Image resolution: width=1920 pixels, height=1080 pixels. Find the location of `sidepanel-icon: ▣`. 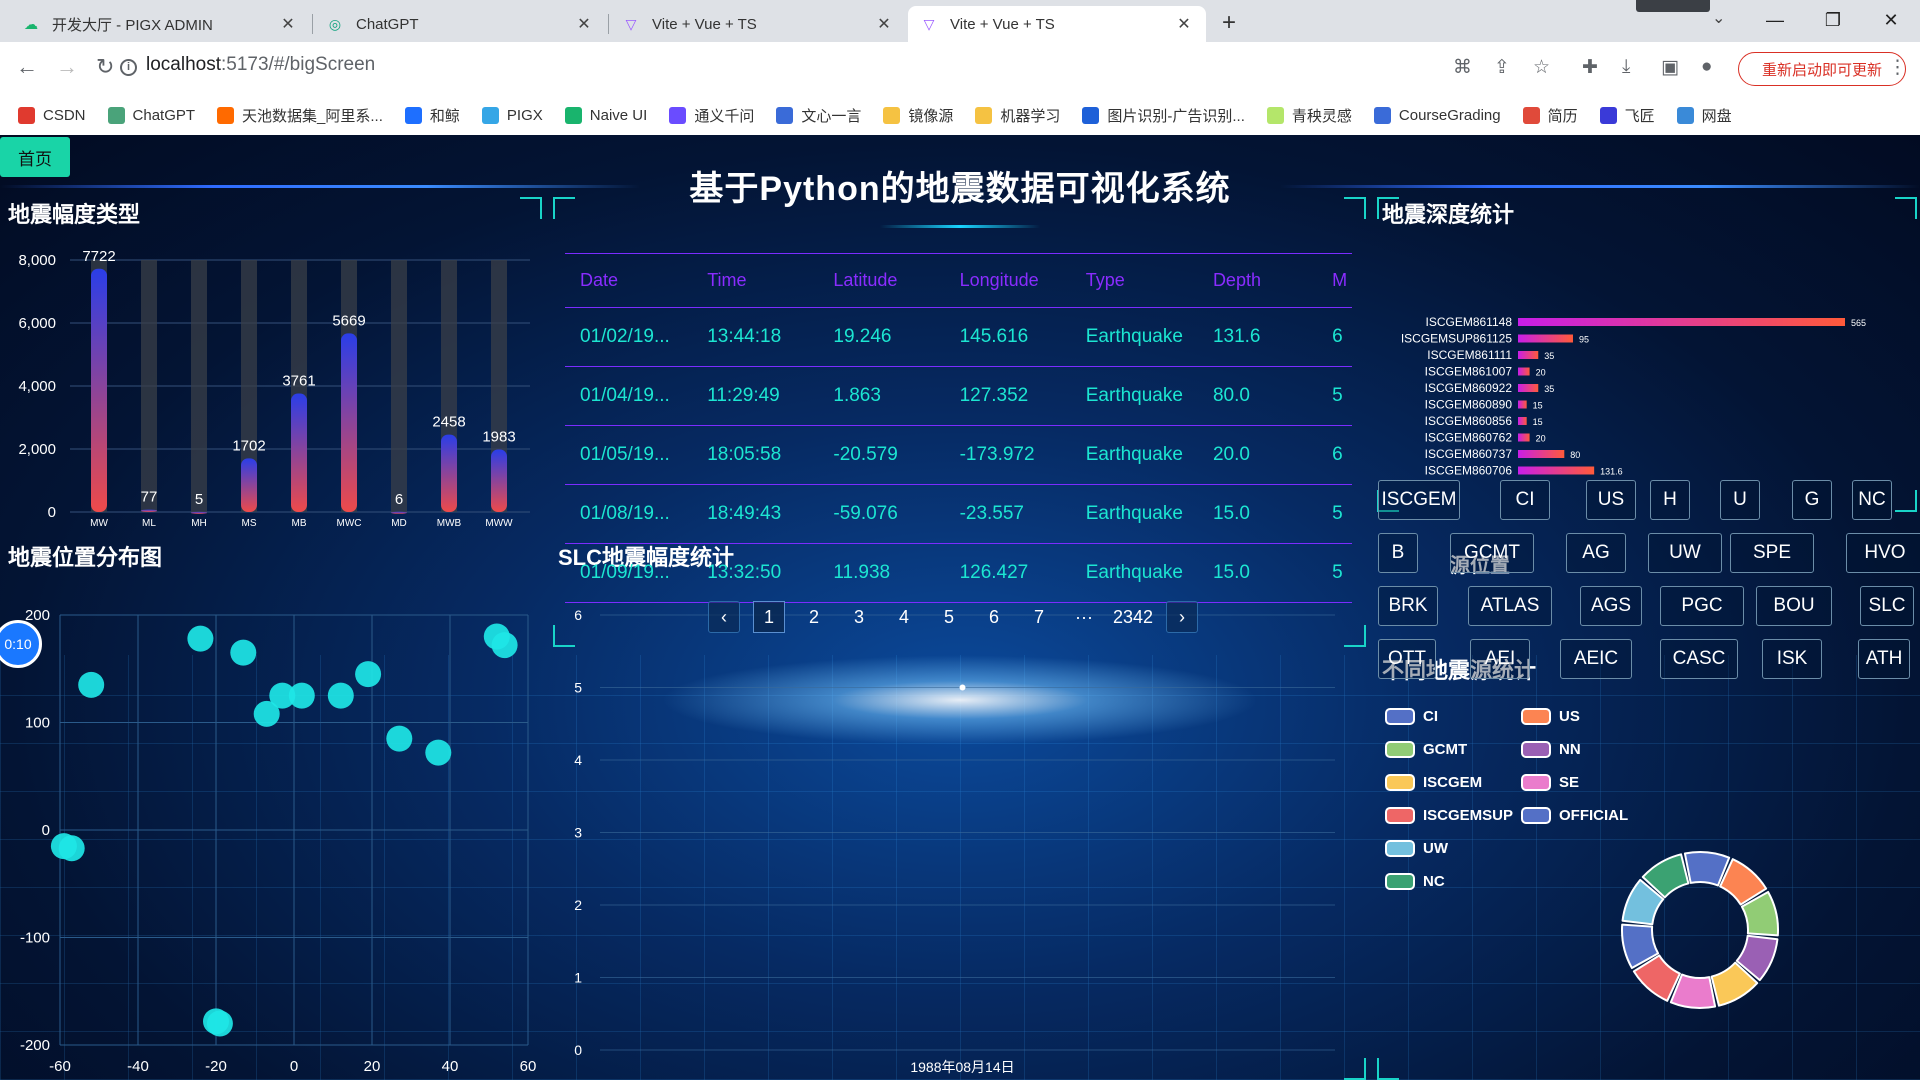

sidepanel-icon: ▣ is located at coordinates (1670, 67).